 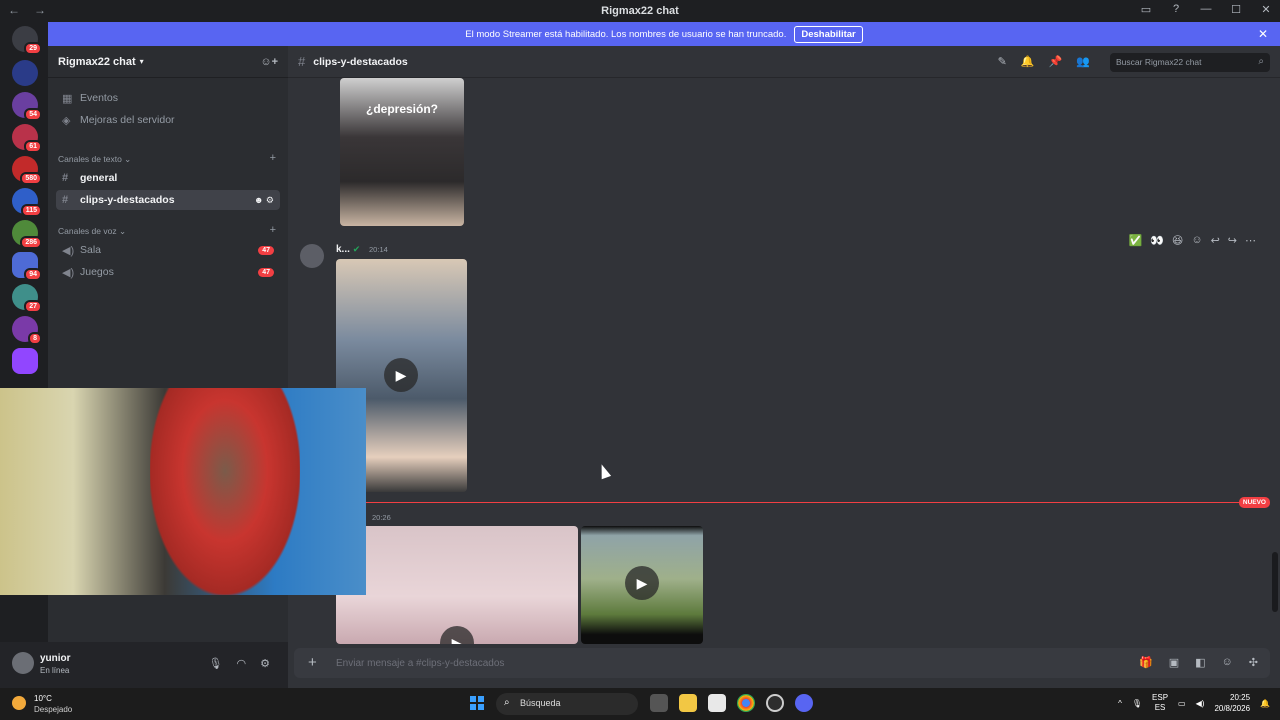 I want to click on close-window-icon: ✕, so click(x=1266, y=9).